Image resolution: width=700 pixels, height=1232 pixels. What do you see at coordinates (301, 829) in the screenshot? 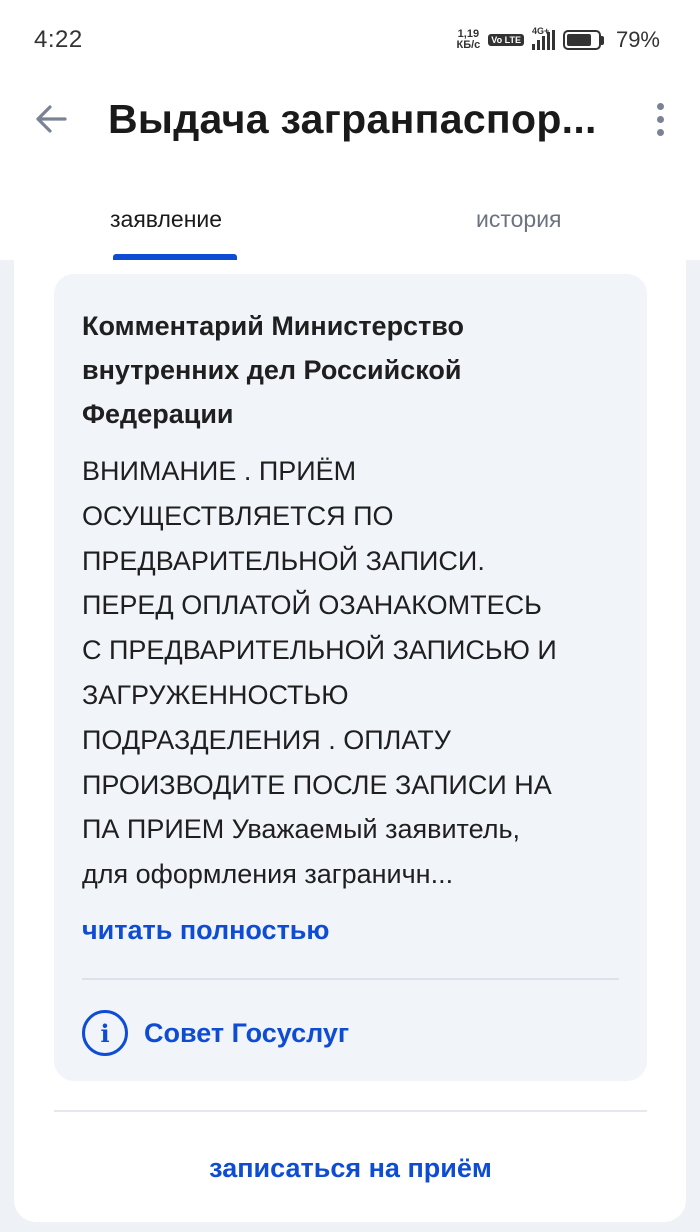
I see `comment-line: ПА ПРИЕМ Уважаемый заявитель,` at bounding box center [301, 829].